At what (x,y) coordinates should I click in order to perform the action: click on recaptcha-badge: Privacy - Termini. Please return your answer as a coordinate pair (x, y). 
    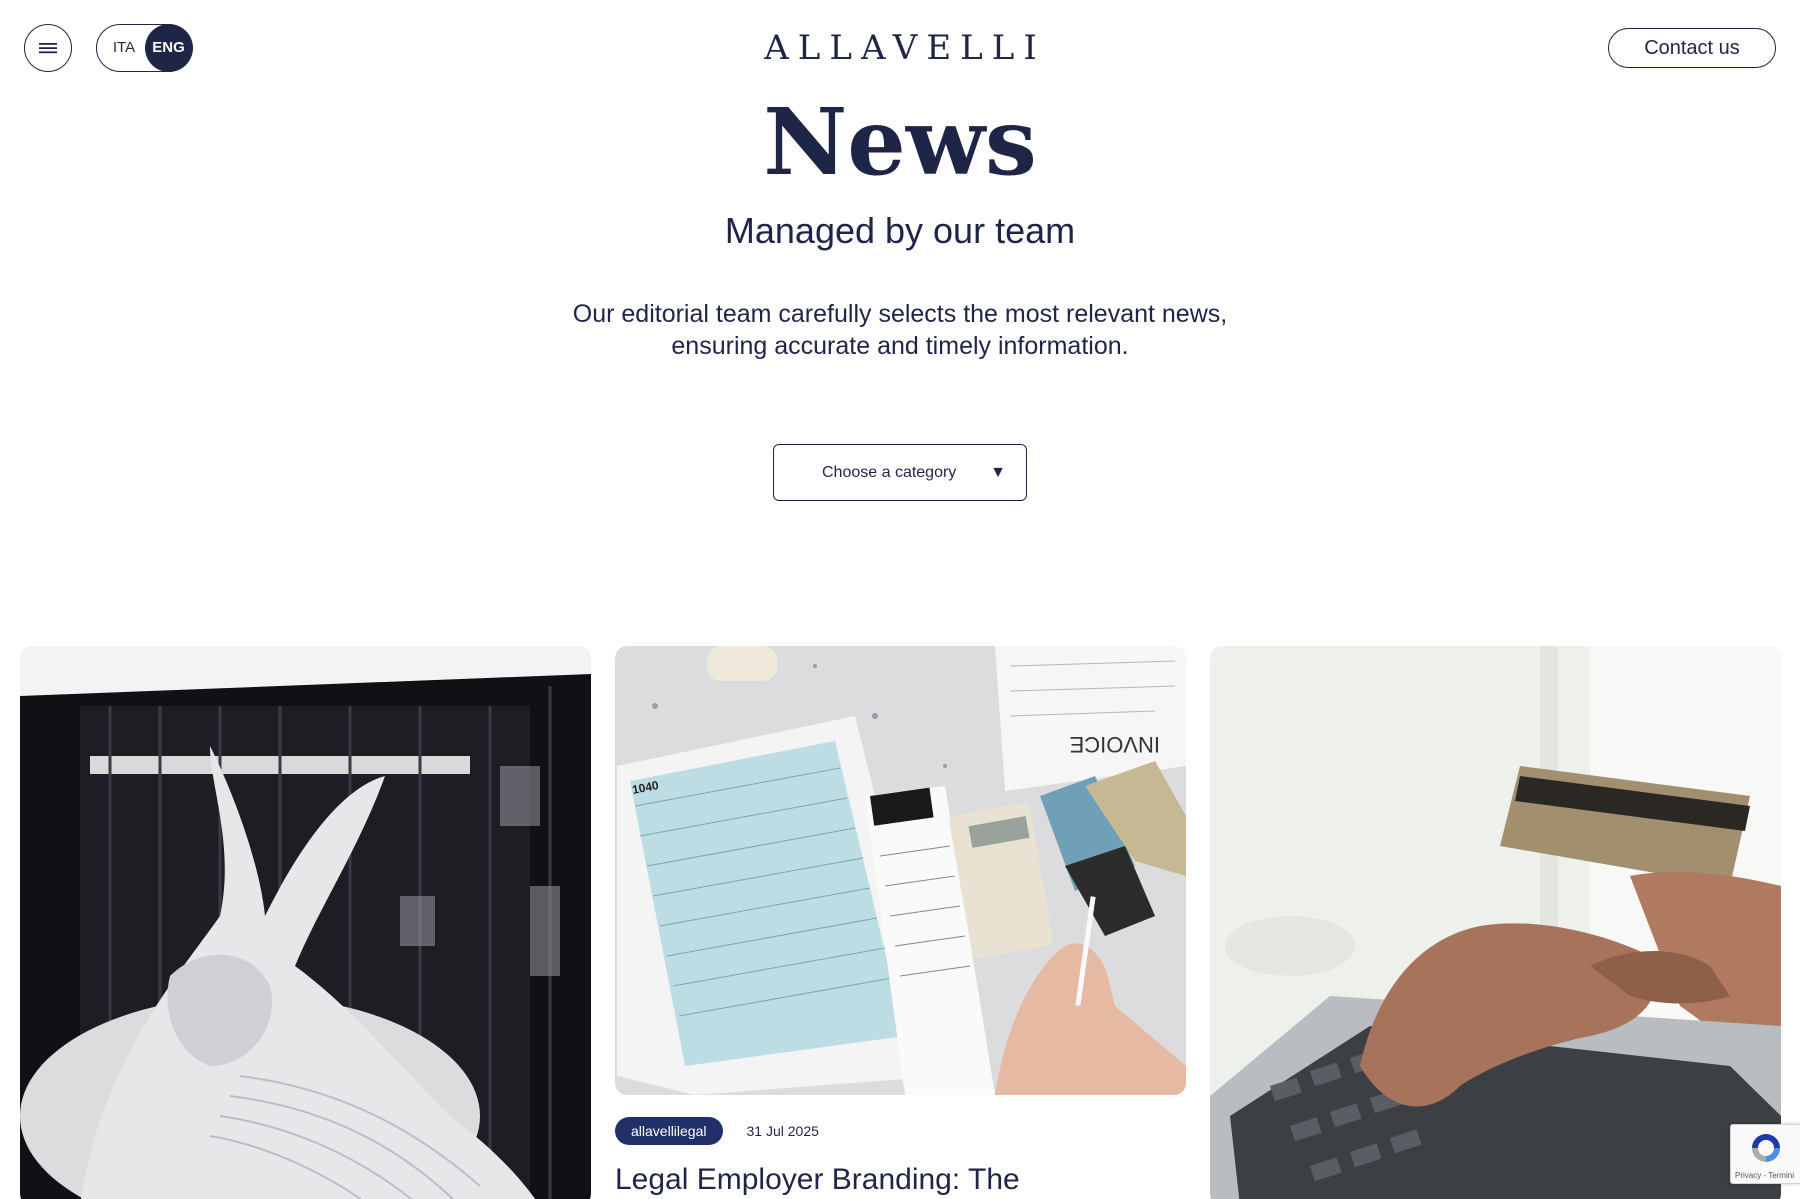
    Looking at the image, I should click on (1765, 1154).